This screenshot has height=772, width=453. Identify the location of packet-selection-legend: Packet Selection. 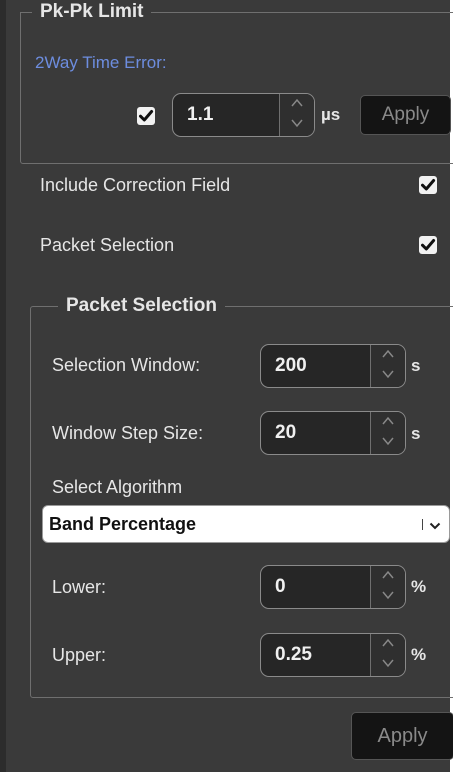
(142, 306).